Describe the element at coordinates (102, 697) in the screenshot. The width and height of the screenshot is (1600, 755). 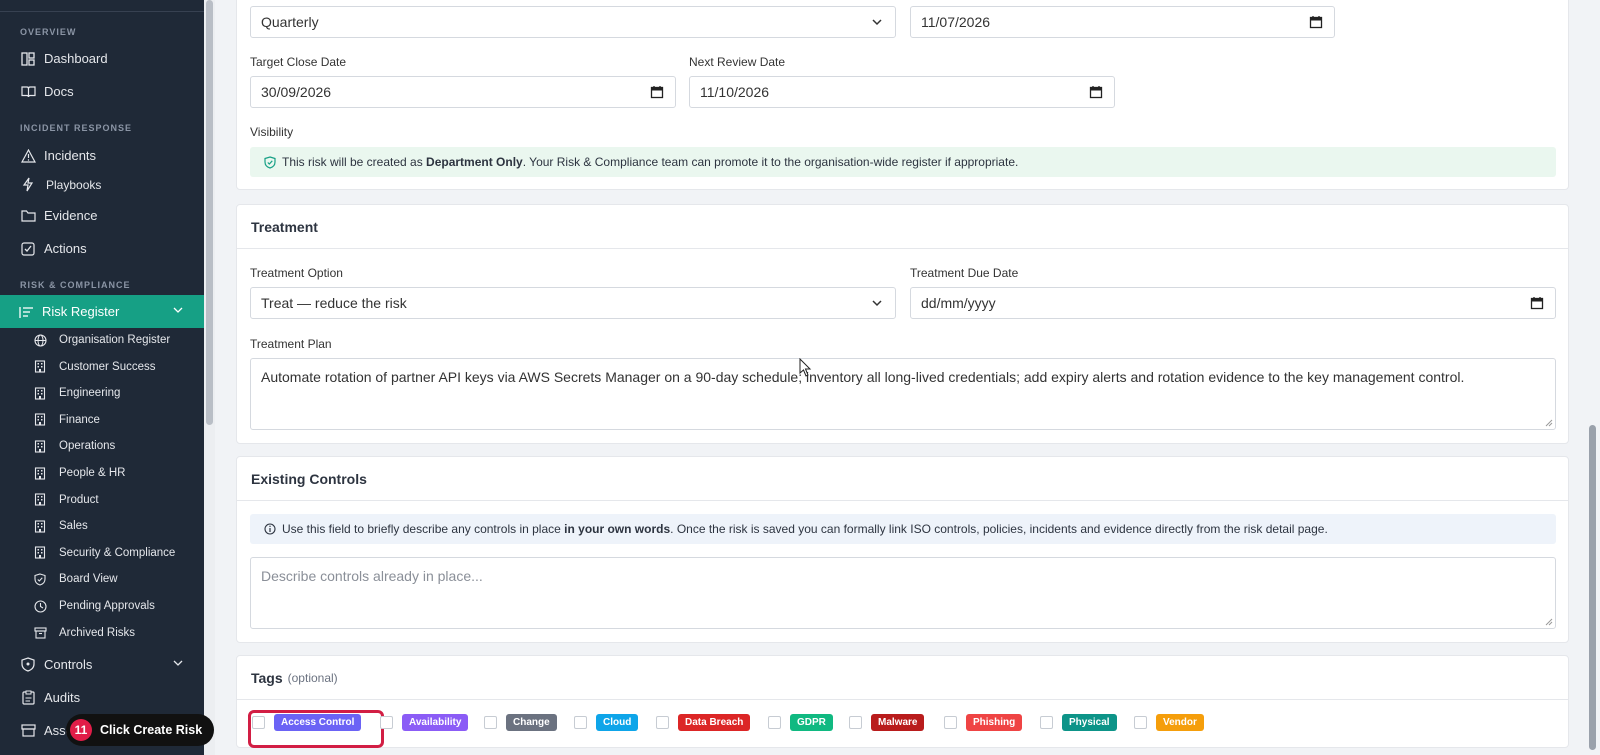
I see `sidebar-item-audits: Audits` at that location.